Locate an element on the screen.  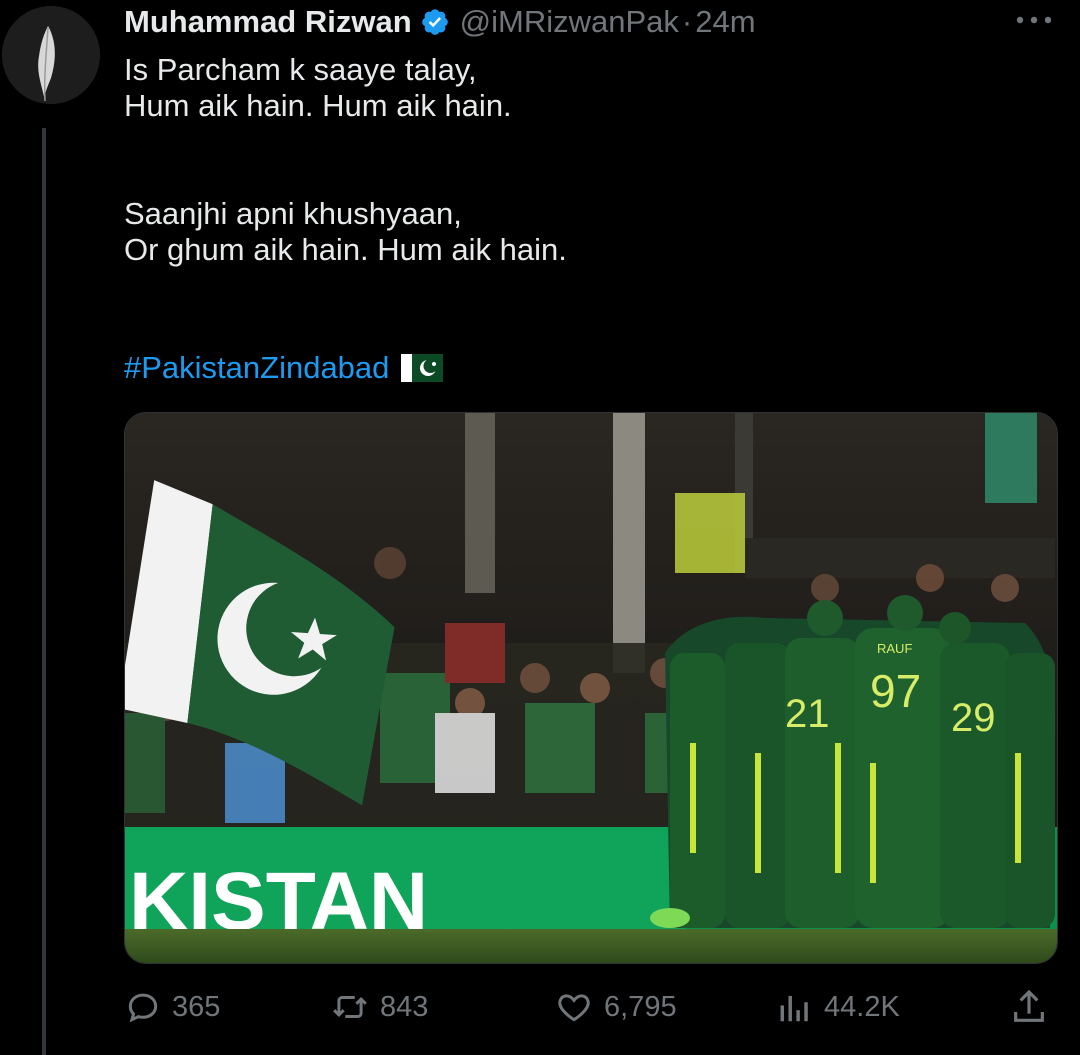
tweet-action-bar: 365 843 6,795 44.2K is located at coordinates (590, 1007).